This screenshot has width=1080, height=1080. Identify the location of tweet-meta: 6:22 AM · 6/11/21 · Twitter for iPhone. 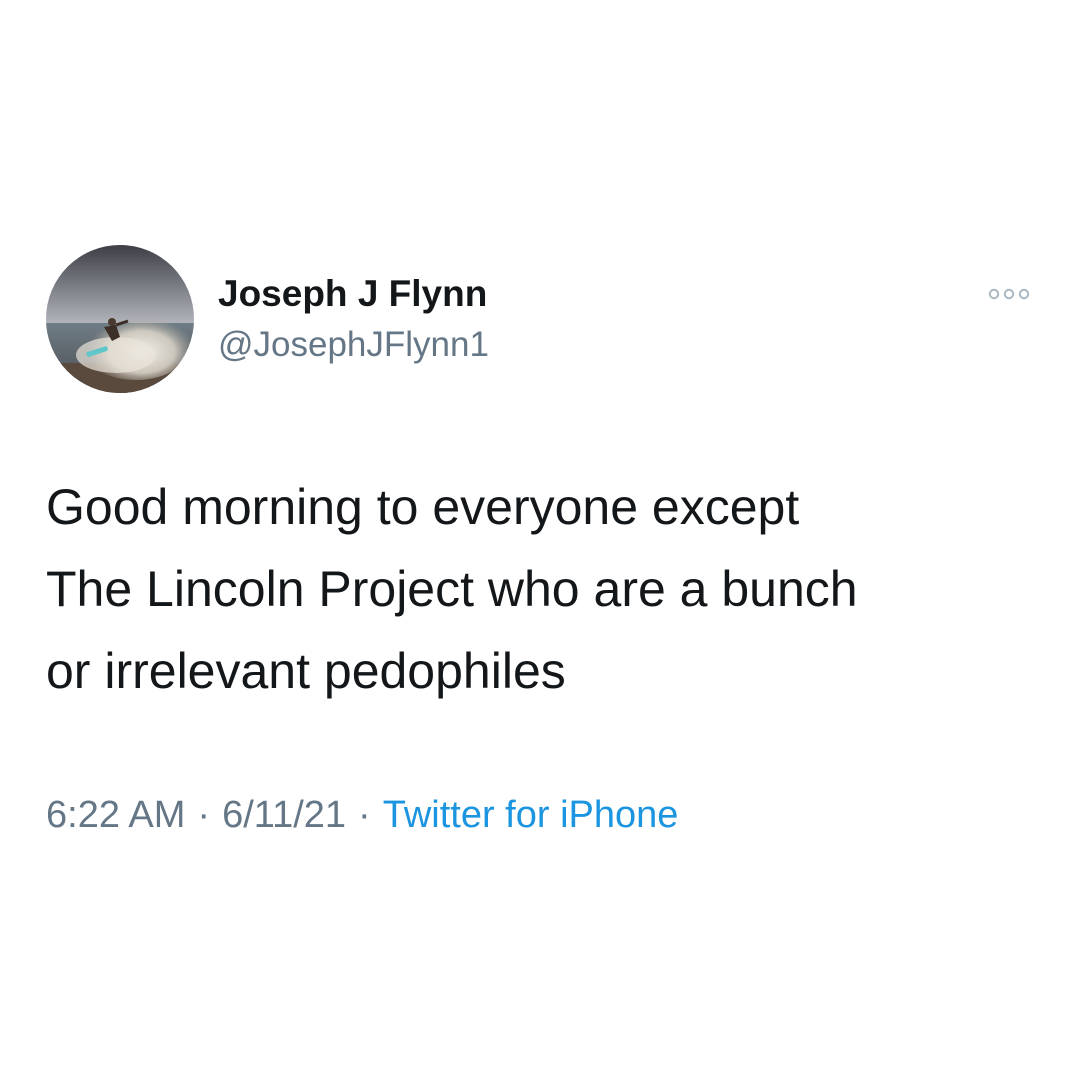
(362, 815).